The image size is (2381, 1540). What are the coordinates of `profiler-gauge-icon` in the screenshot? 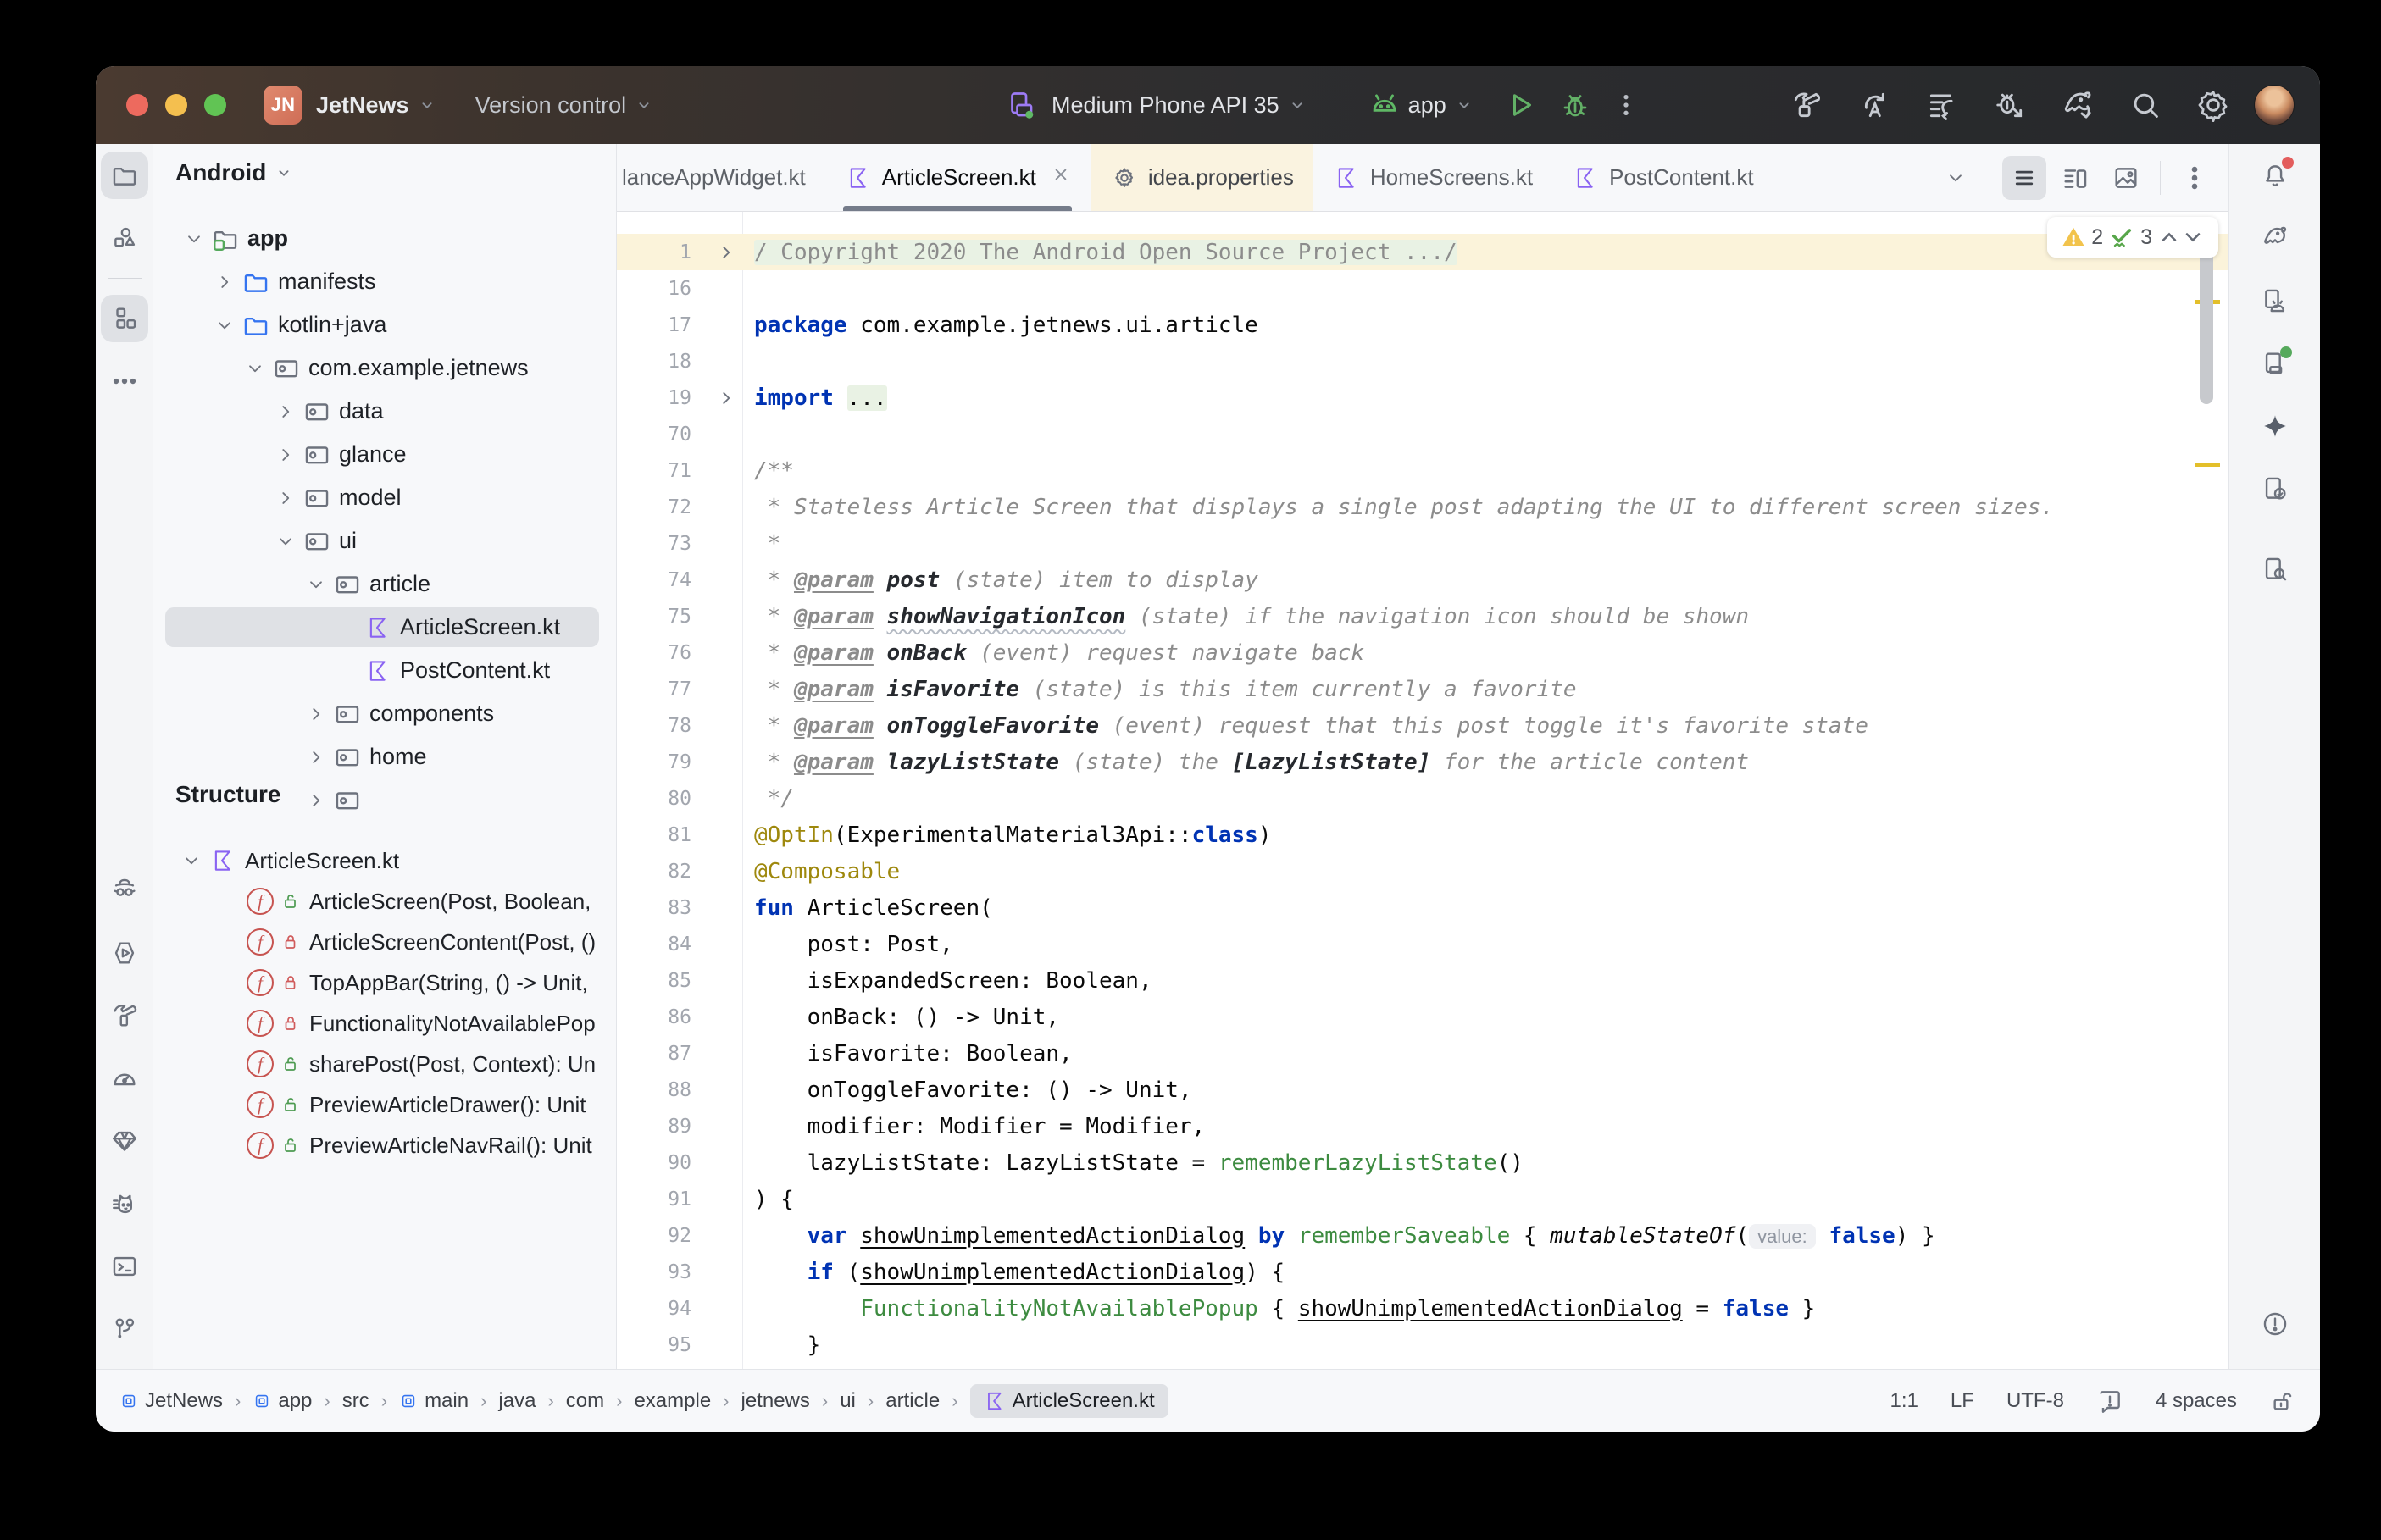 It's located at (124, 1078).